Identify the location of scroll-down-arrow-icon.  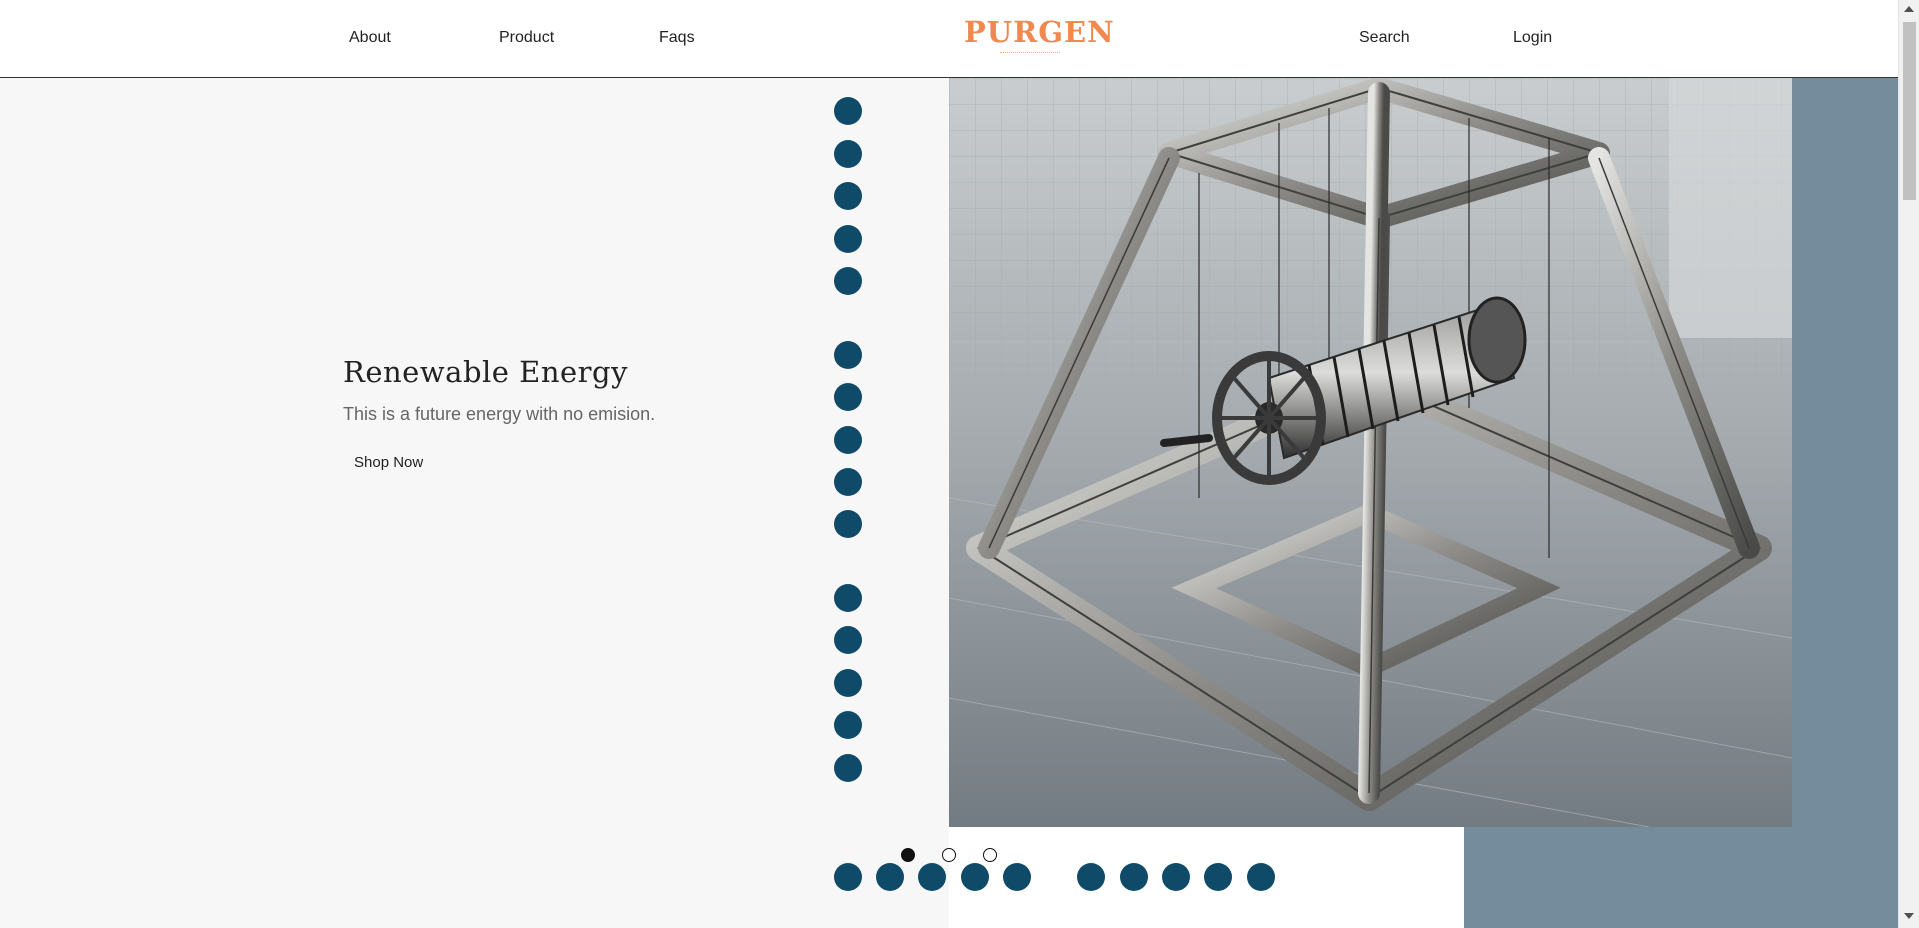
(1909, 916).